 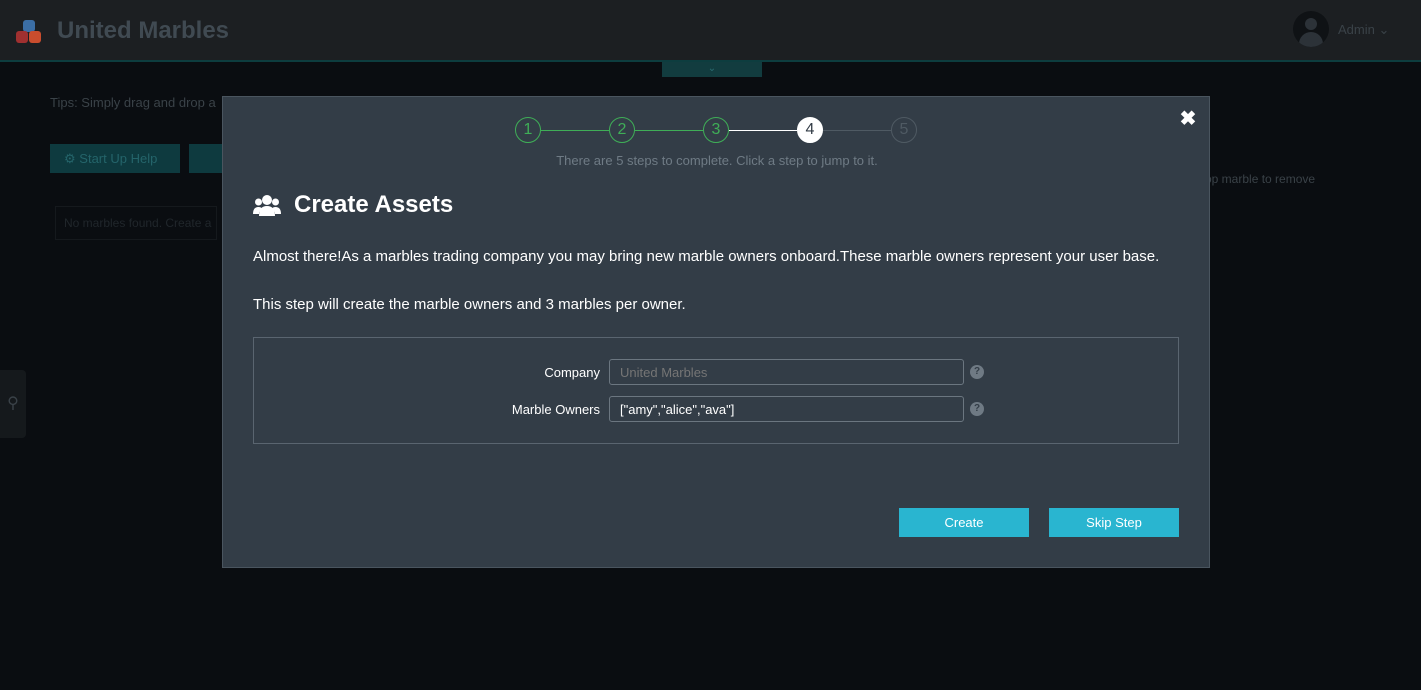 I want to click on trash-hint: op marble to remove, so click(x=1260, y=179).